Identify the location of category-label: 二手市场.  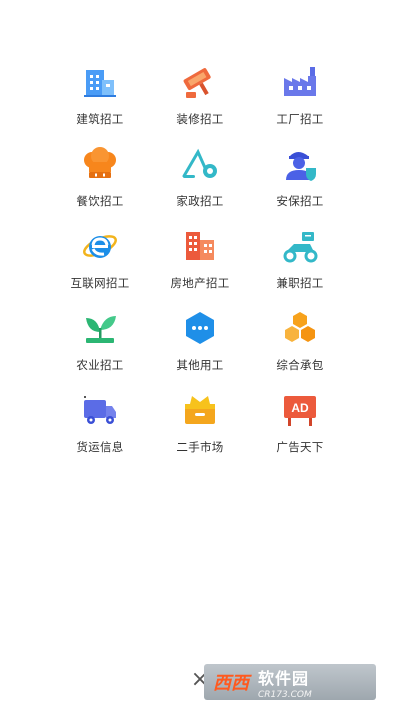
(200, 447).